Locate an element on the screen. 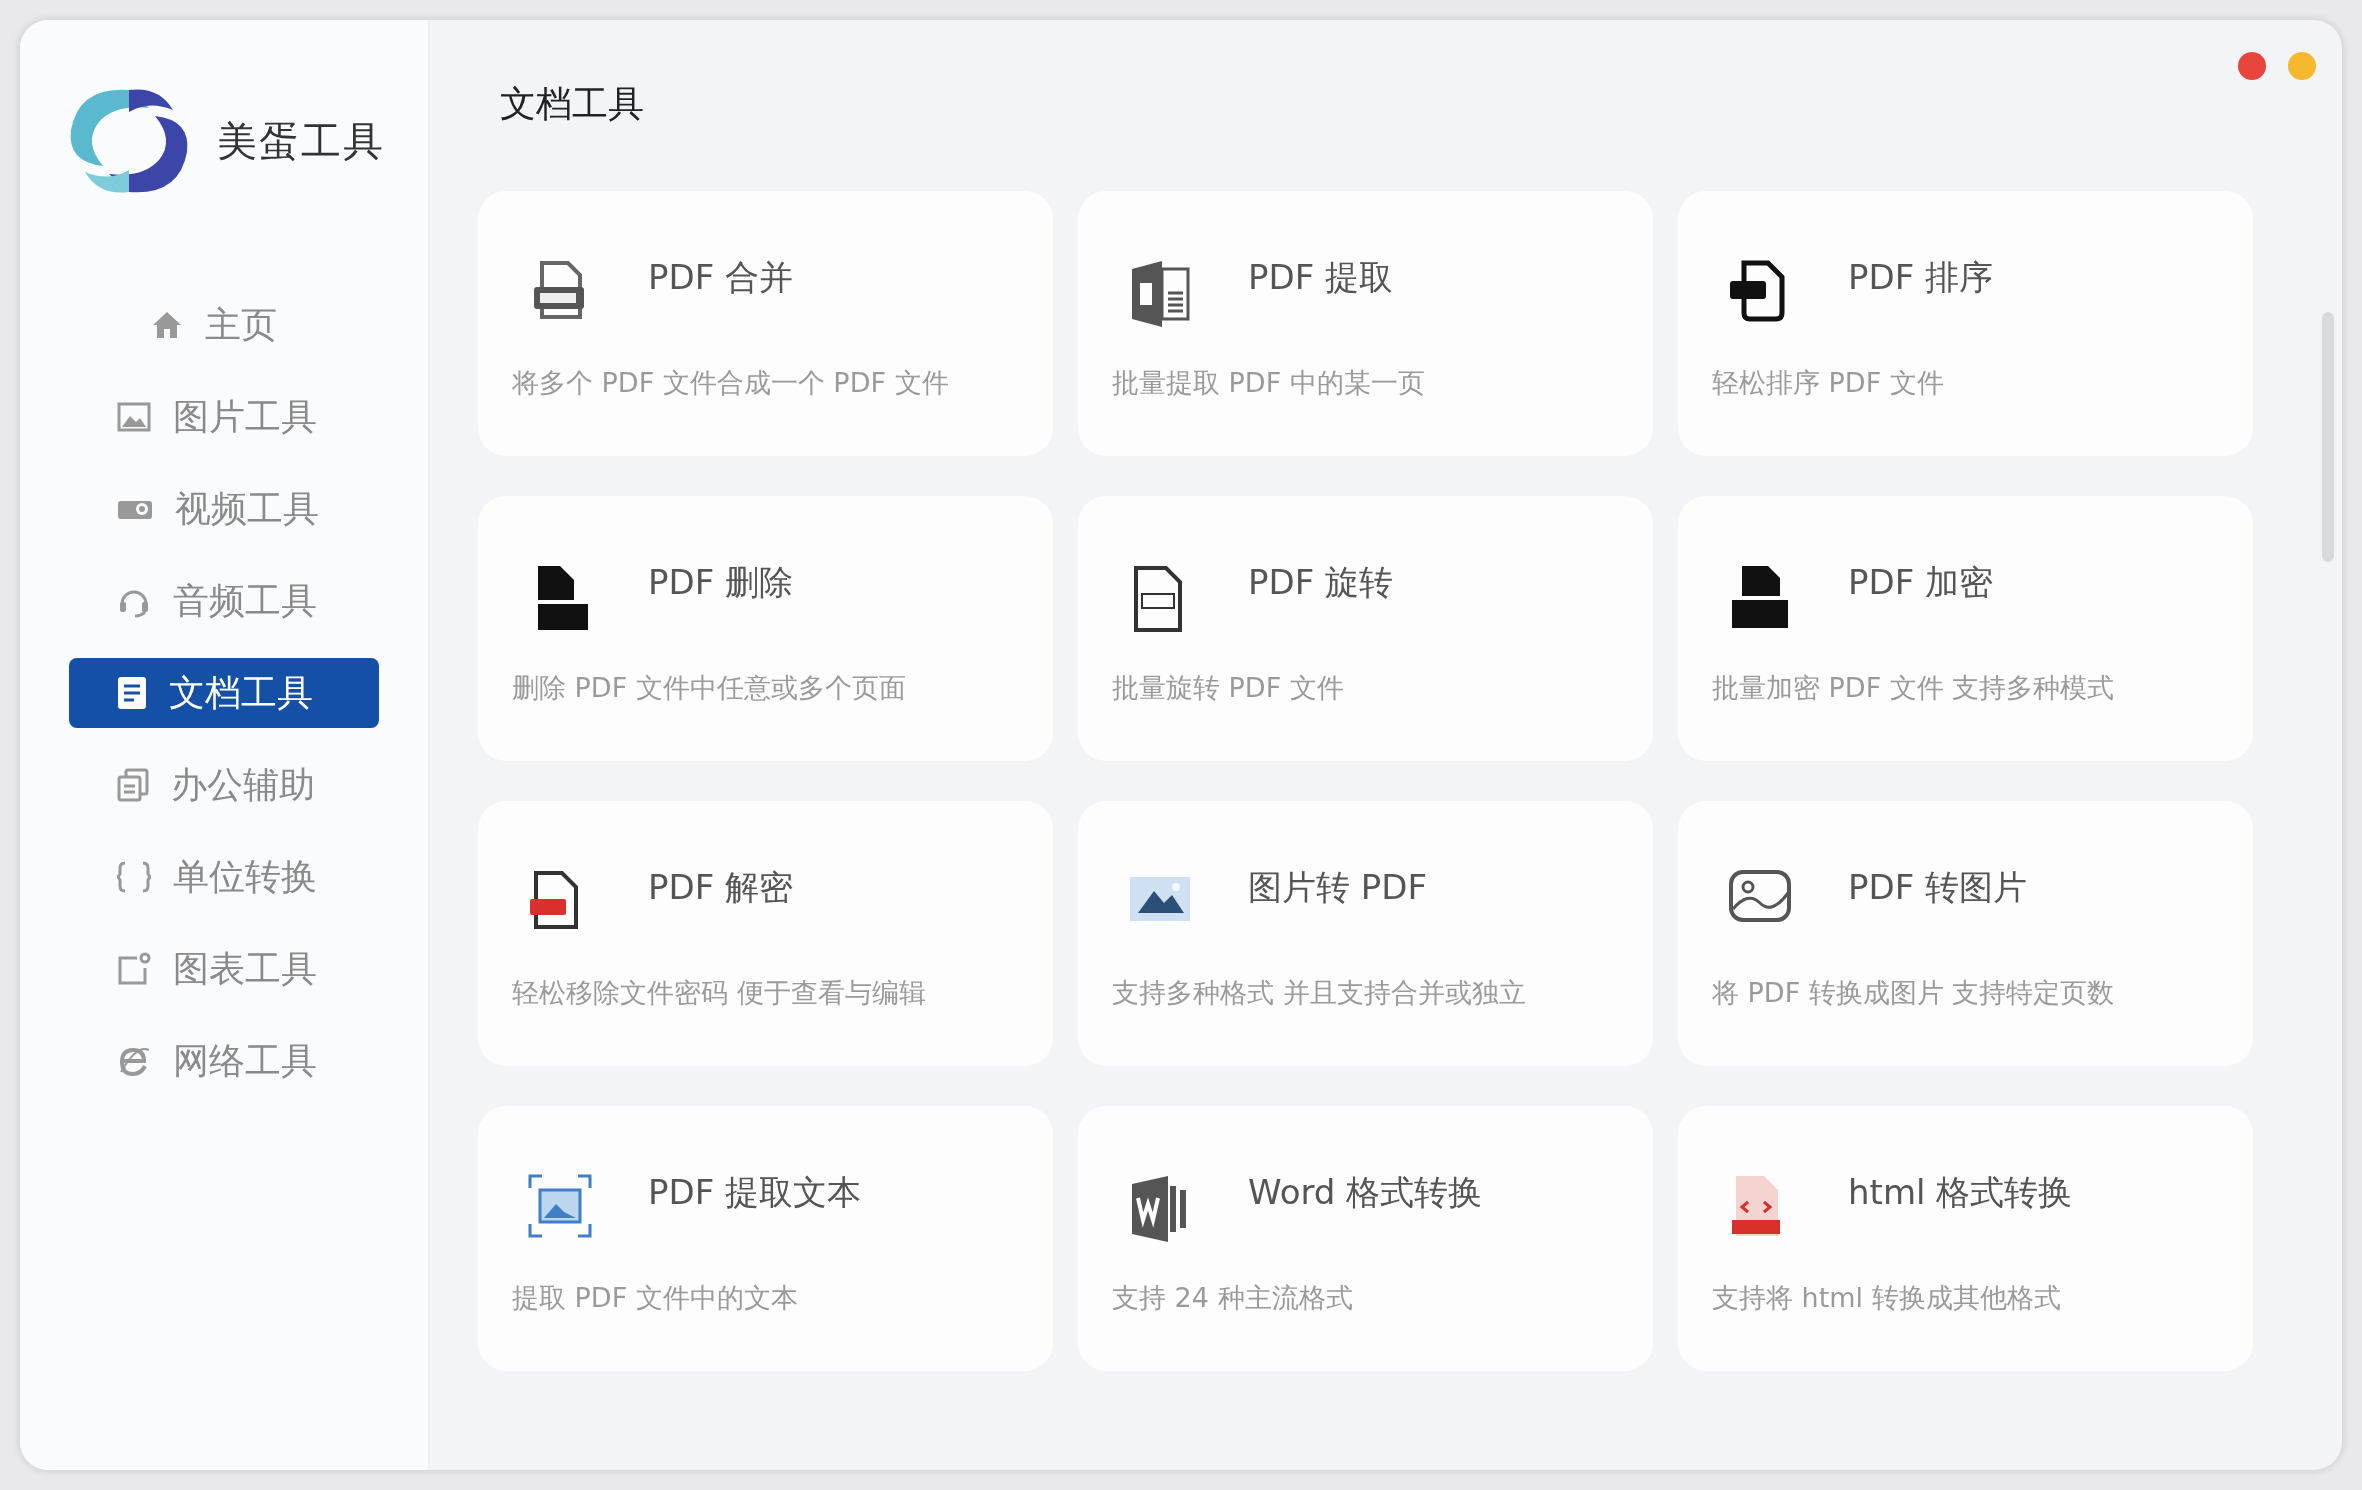 The width and height of the screenshot is (2362, 1490). image-scan-icon is located at coordinates (560, 1206).